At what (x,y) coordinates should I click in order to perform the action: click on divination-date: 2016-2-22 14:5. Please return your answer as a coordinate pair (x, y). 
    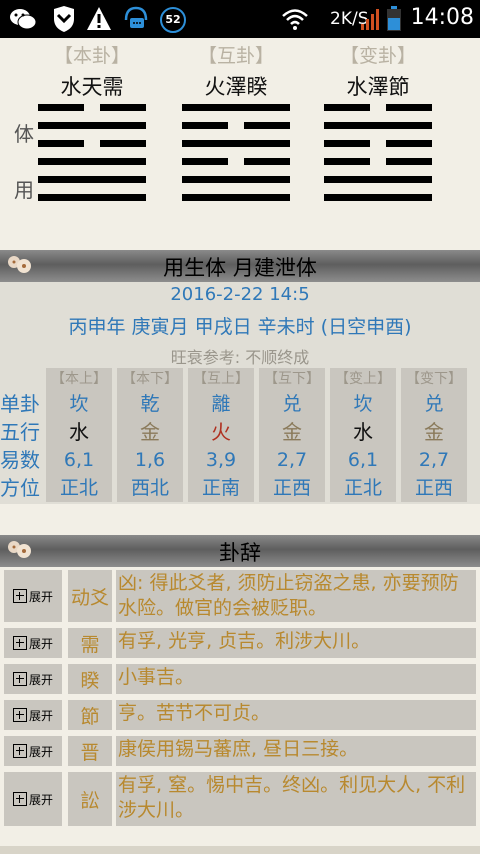
    Looking at the image, I should click on (240, 294).